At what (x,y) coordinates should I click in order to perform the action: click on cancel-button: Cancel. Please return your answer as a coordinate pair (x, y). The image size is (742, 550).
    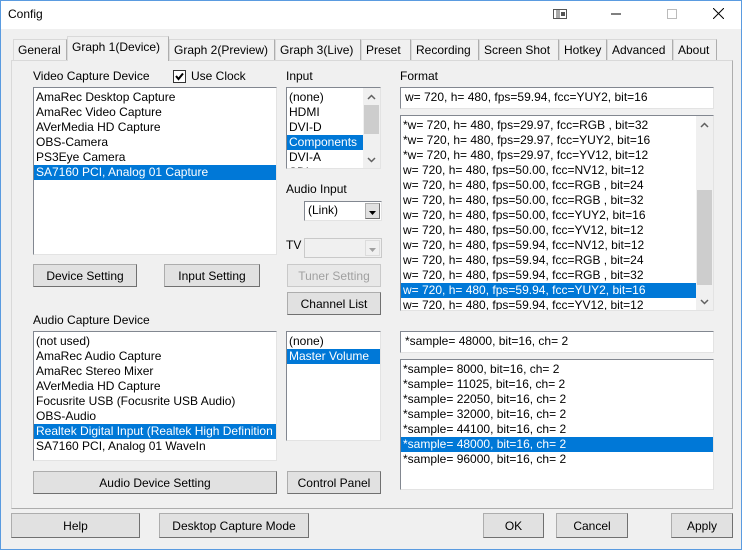
    Looking at the image, I should click on (592, 525).